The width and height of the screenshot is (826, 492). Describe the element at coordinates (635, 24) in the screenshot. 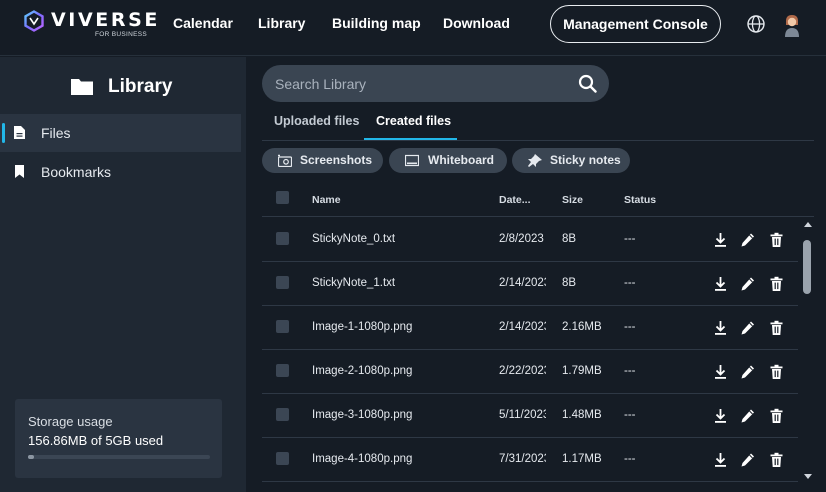

I see `management-console-button: Management Console` at that location.